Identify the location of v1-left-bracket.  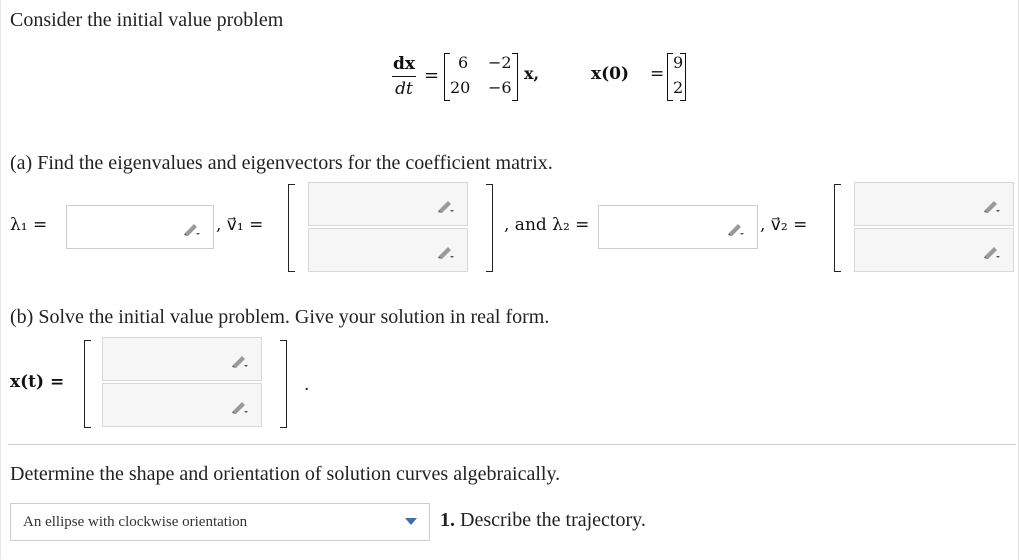
(291, 228).